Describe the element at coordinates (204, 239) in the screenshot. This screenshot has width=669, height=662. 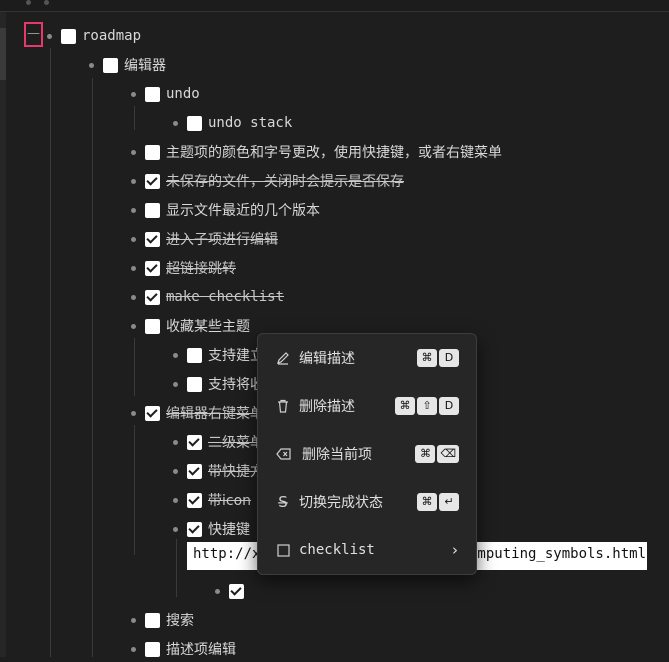
I see `tree-node-enter-child: 进入子项进行编辑` at that location.